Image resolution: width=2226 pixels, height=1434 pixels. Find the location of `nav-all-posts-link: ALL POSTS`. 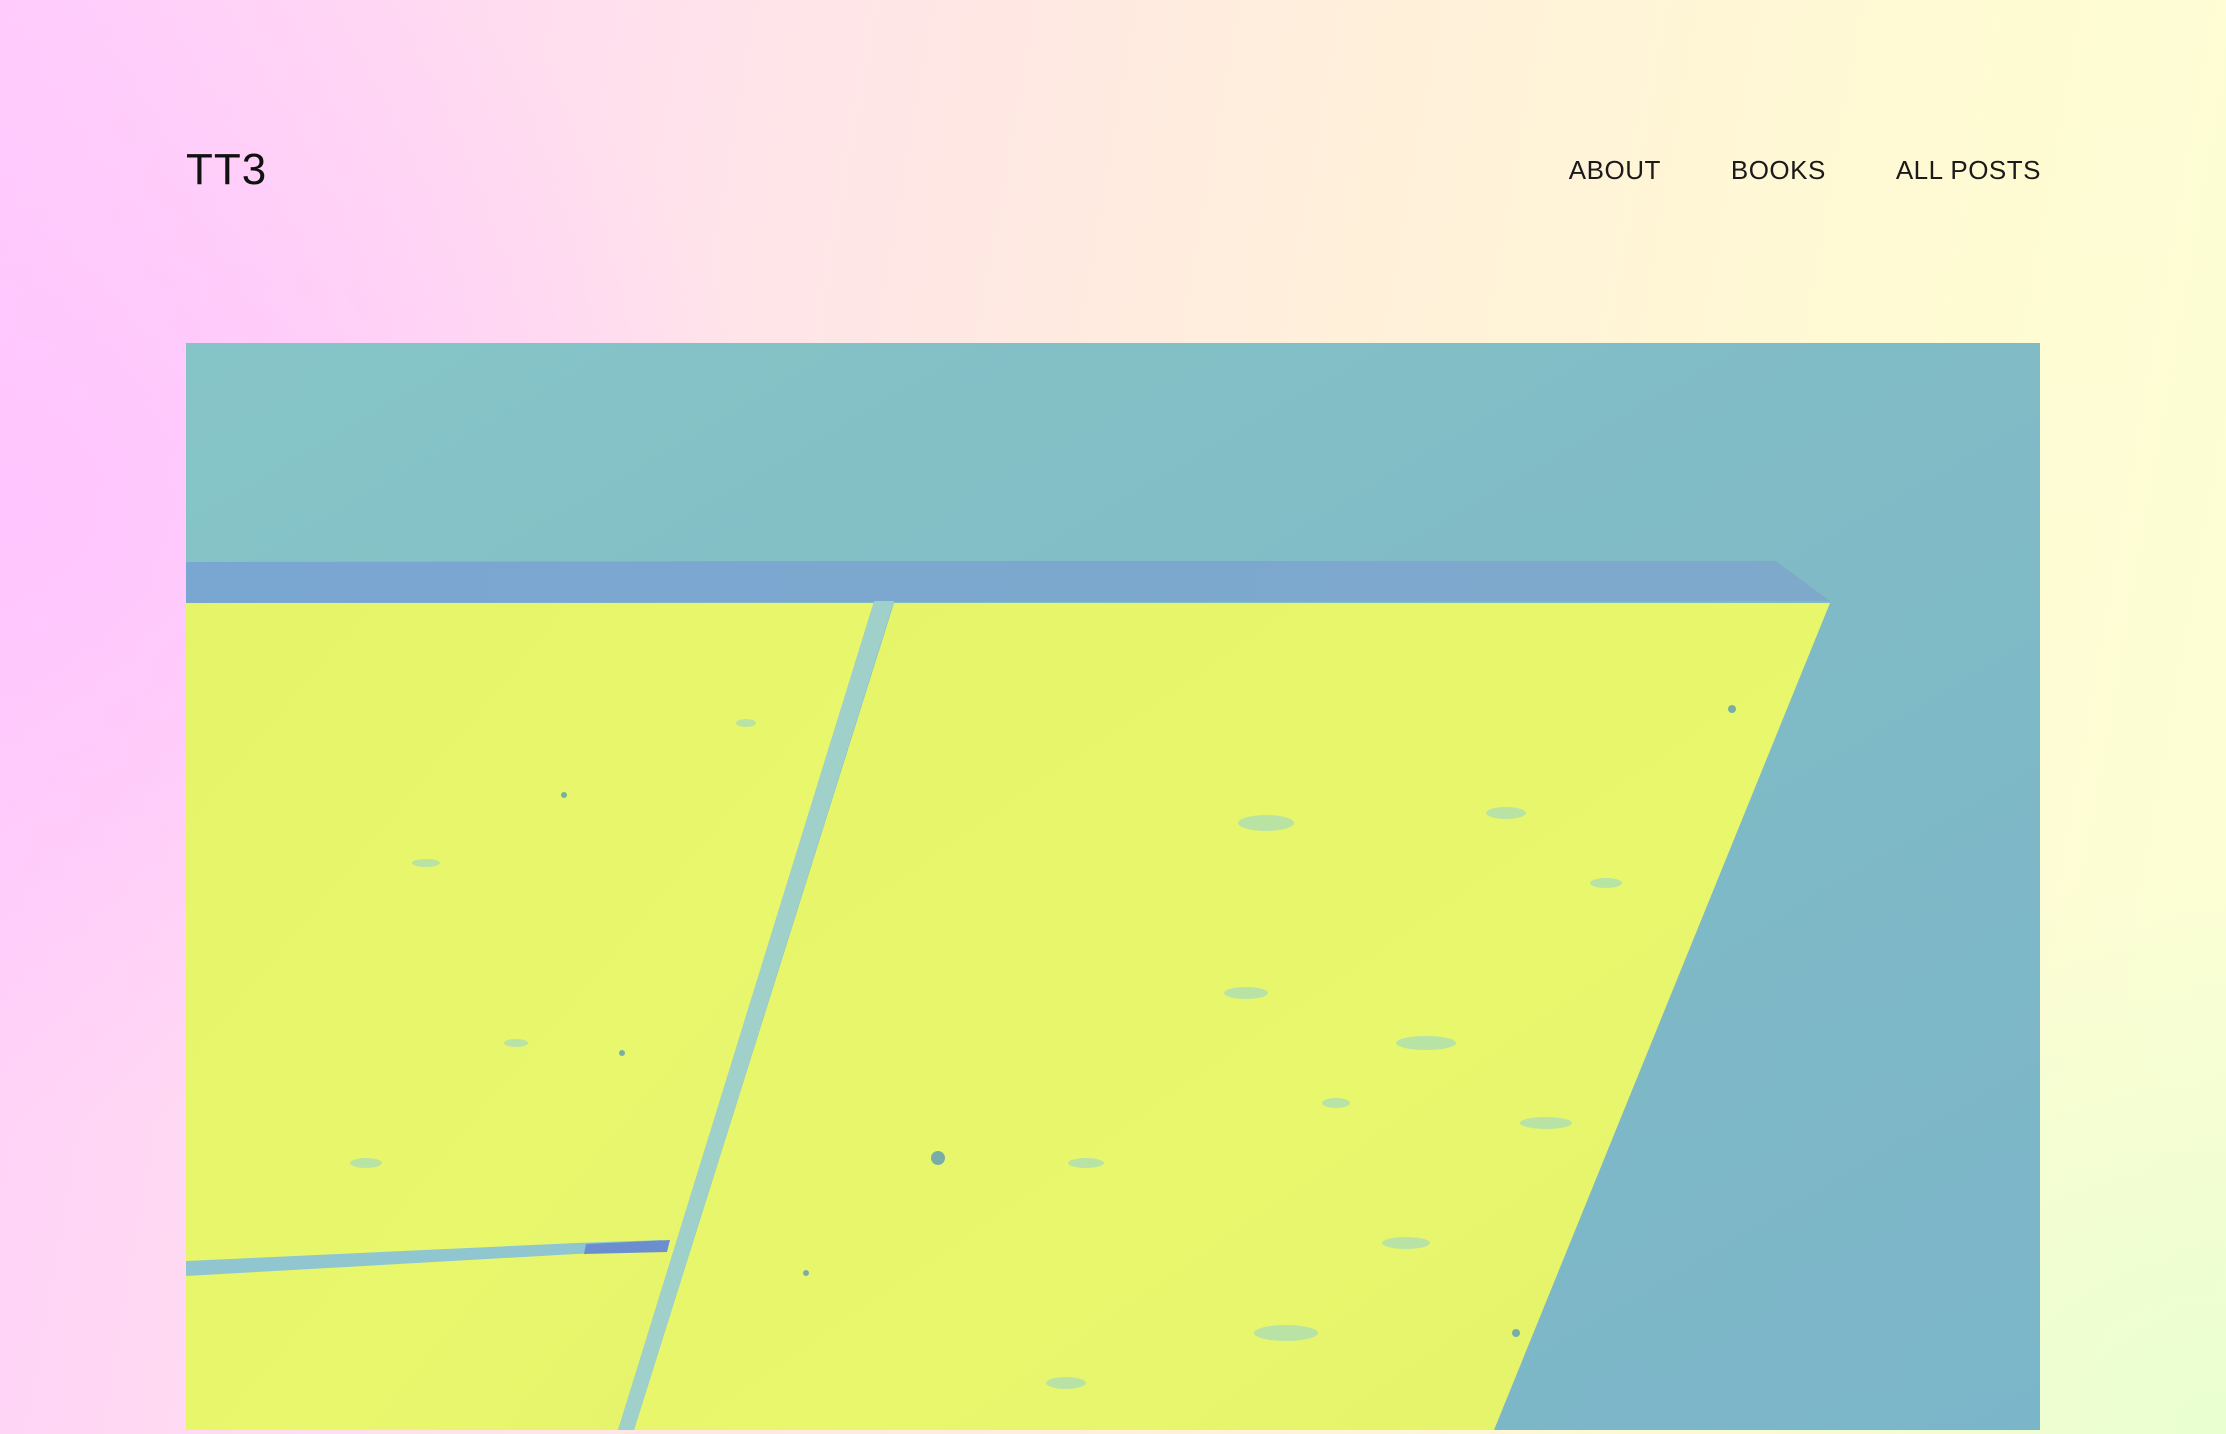

nav-all-posts-link: ALL POSTS is located at coordinates (1968, 170).